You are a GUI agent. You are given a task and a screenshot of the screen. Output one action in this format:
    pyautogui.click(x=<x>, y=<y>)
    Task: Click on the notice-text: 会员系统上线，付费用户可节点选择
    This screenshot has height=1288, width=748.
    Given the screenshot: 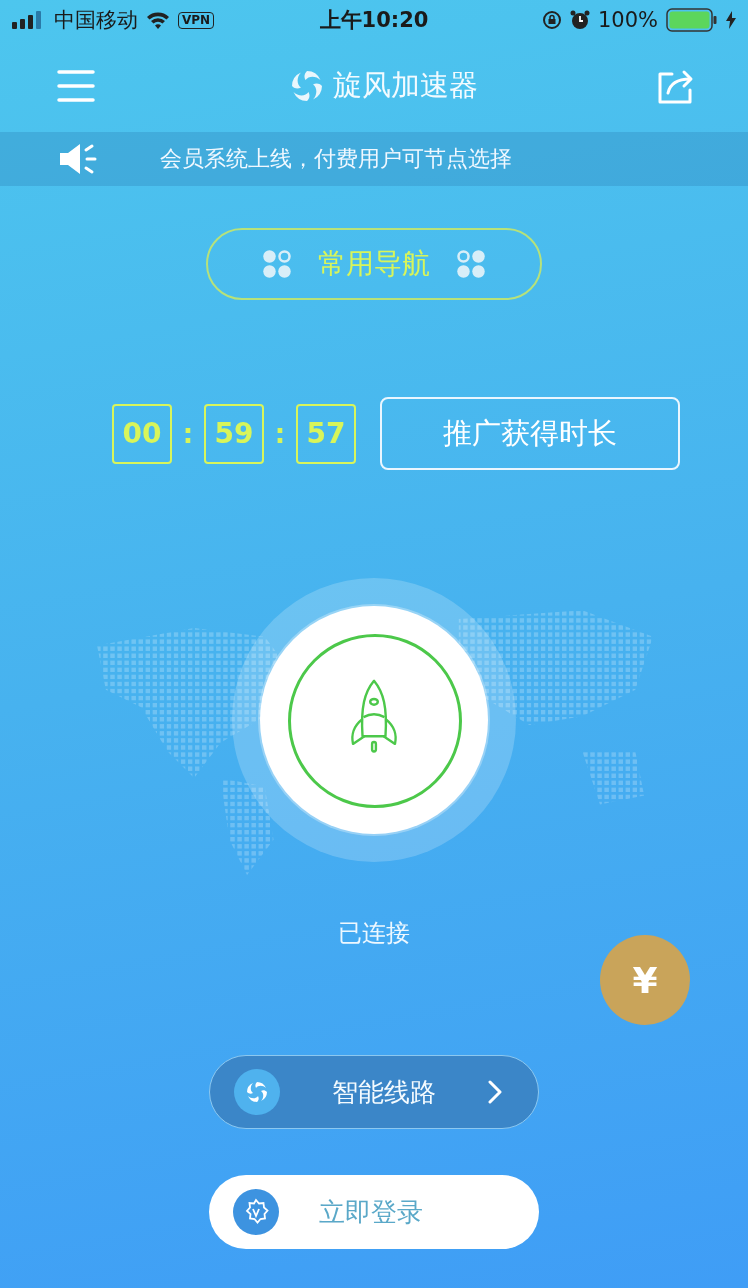 What is the action you would take?
    pyautogui.click(x=336, y=159)
    